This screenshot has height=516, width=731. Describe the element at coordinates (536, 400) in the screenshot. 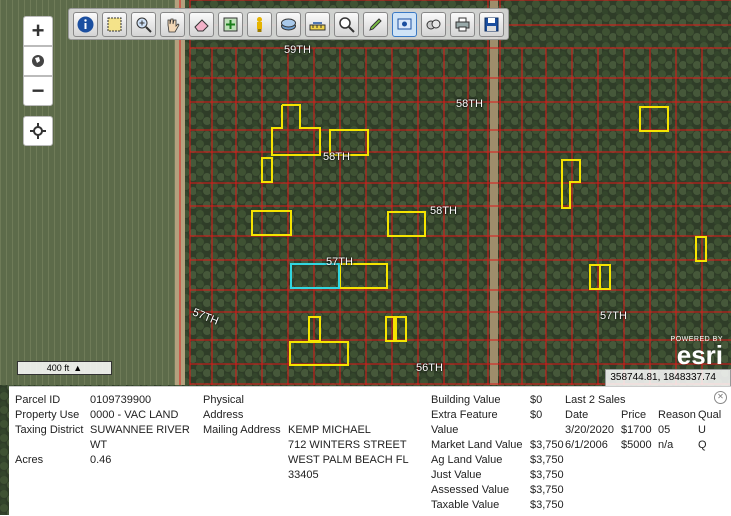

I see `building-value: $0` at that location.